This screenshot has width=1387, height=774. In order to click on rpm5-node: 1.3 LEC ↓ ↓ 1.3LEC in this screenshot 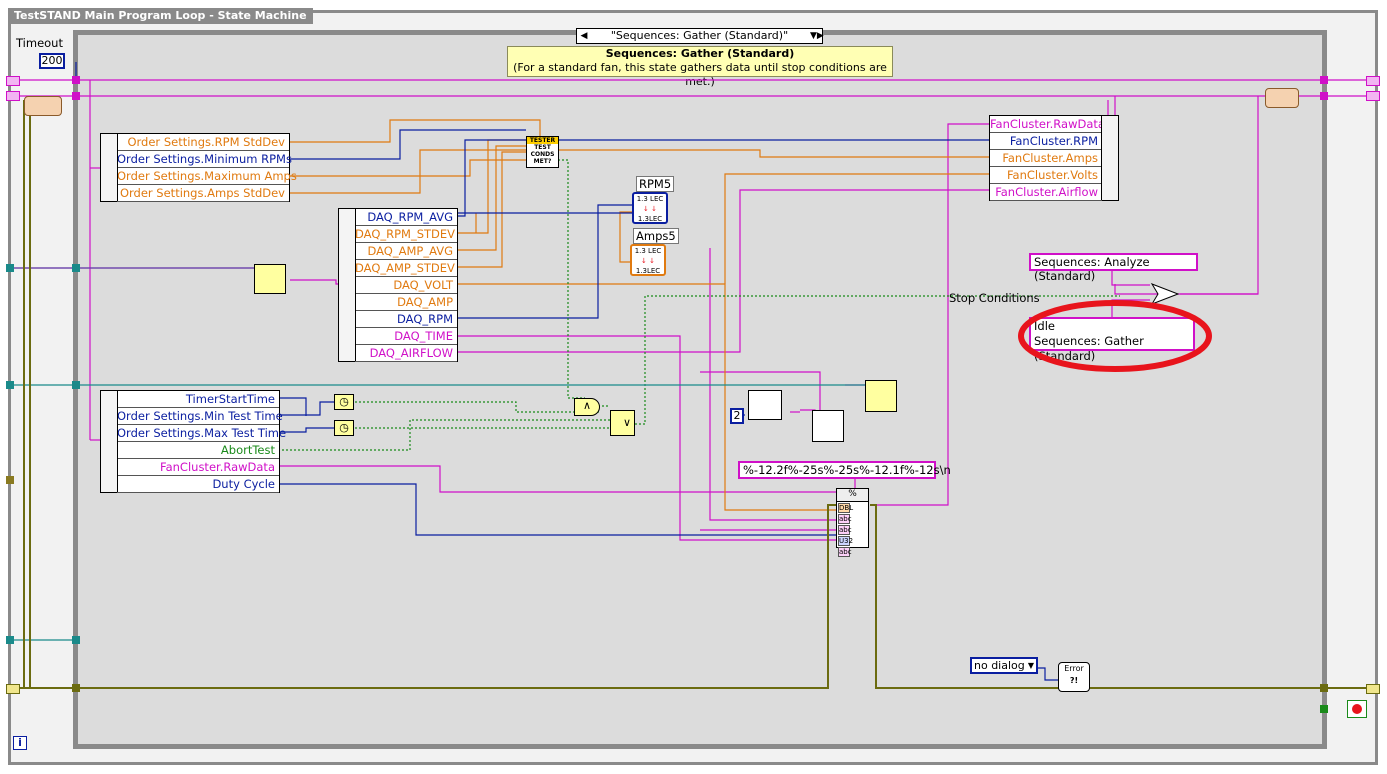, I will do `click(650, 208)`.